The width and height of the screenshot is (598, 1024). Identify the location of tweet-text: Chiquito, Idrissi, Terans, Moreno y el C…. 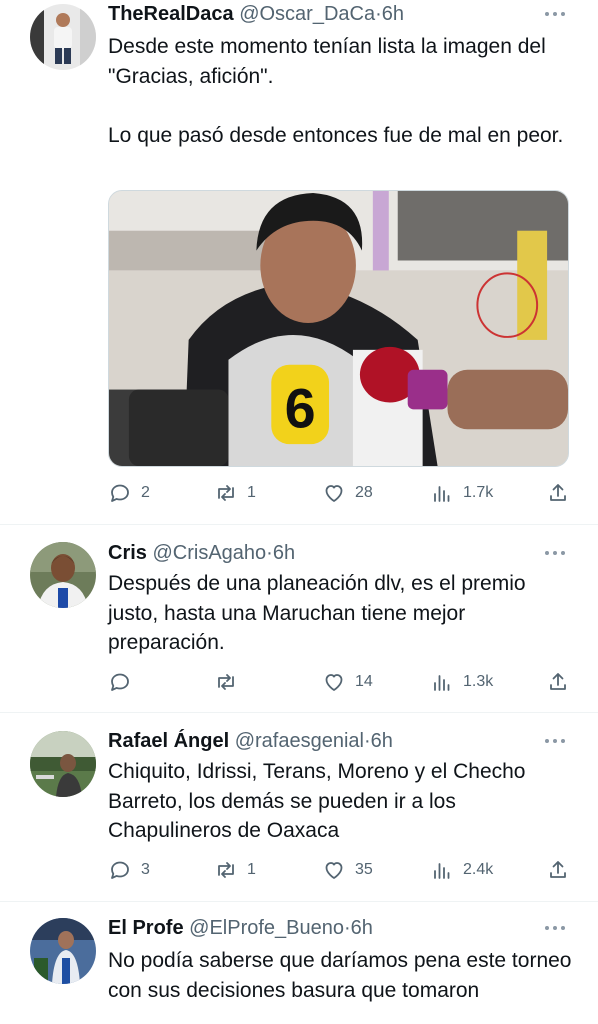
(317, 801).